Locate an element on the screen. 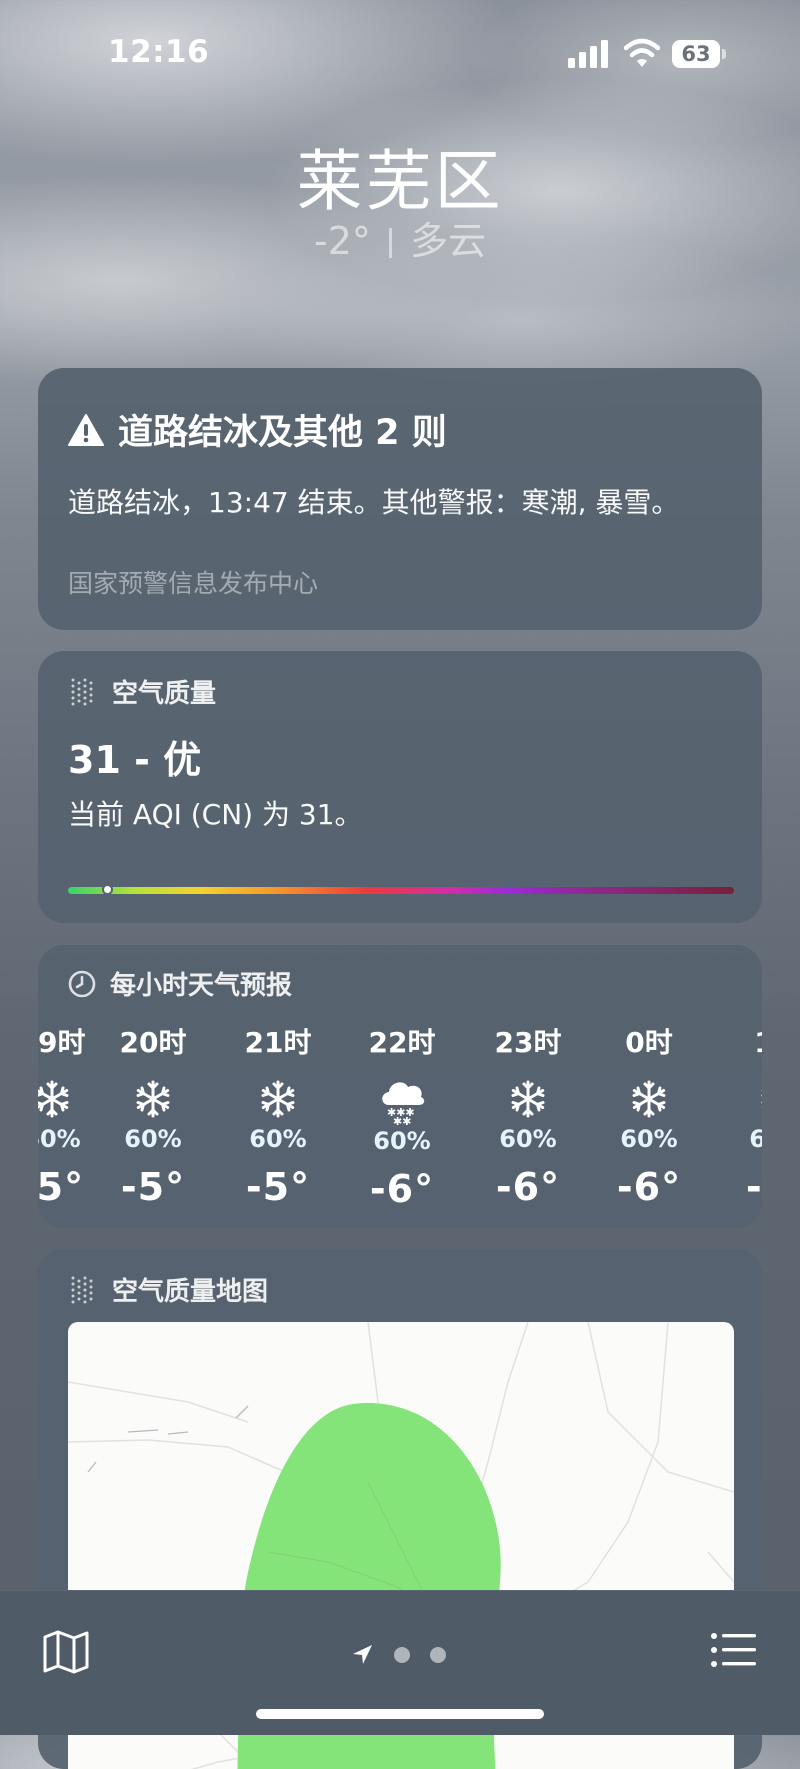  hourly-forecast-item: 19时 60% -5° is located at coordinates (70, 1115).